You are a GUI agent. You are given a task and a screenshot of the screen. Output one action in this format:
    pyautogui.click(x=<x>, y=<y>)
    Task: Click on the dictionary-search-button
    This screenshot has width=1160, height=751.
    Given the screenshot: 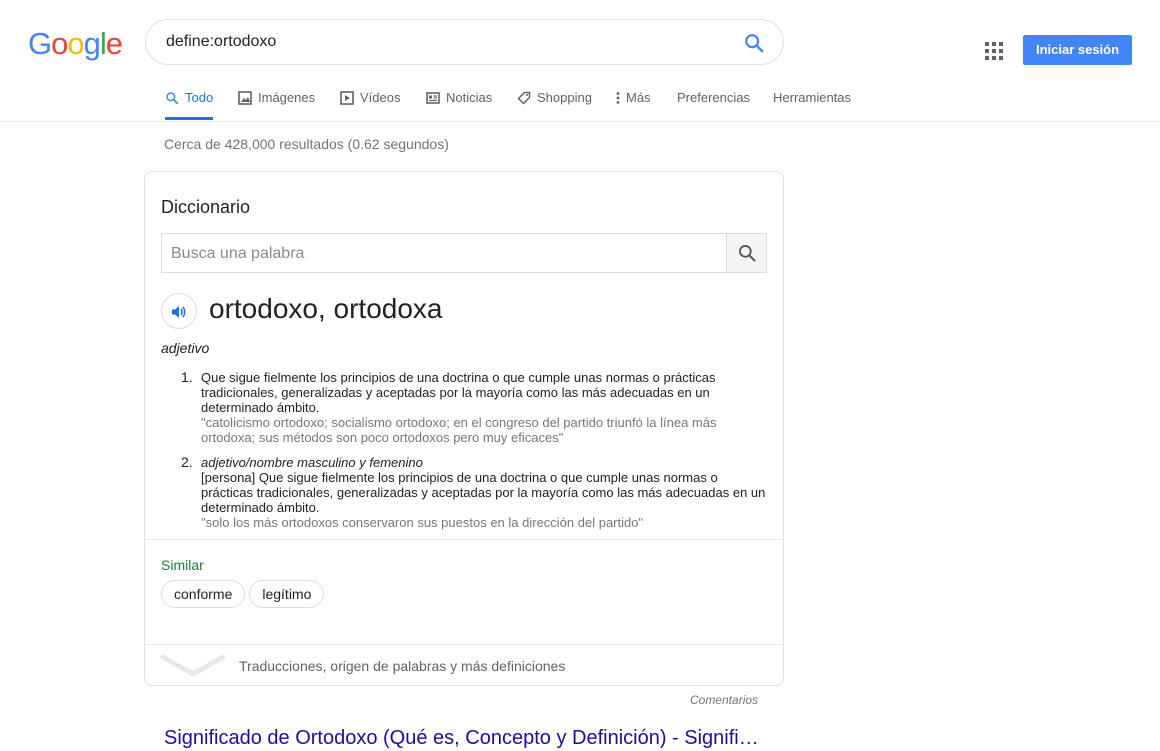 What is the action you would take?
    pyautogui.click(x=746, y=253)
    